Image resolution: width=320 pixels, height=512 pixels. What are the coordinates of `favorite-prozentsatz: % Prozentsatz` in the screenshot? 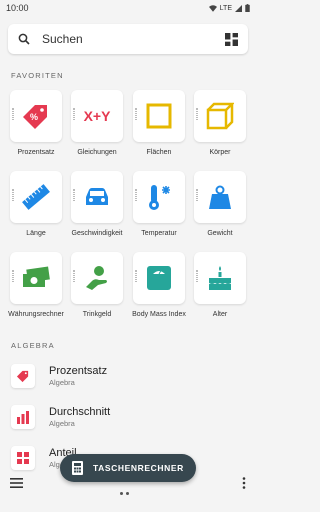 It's located at (36, 123).